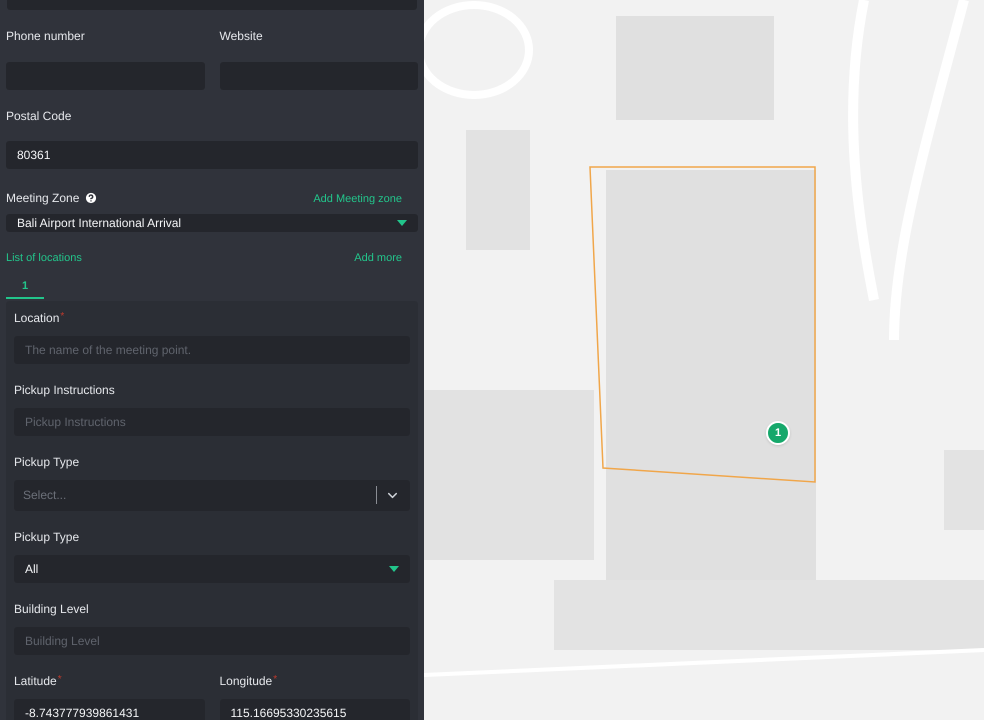 Image resolution: width=984 pixels, height=720 pixels. I want to click on text-input: Building Level, so click(212, 640).